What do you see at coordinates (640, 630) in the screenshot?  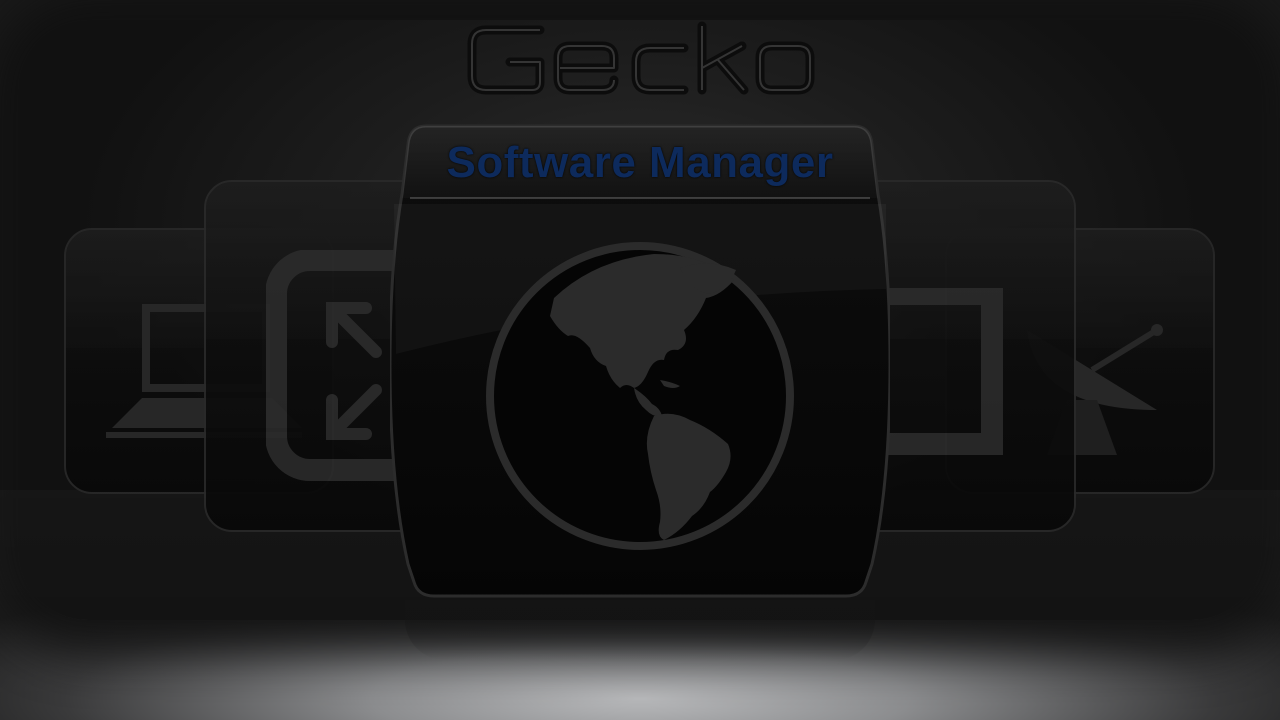 I see `selected-card-reflection` at bounding box center [640, 630].